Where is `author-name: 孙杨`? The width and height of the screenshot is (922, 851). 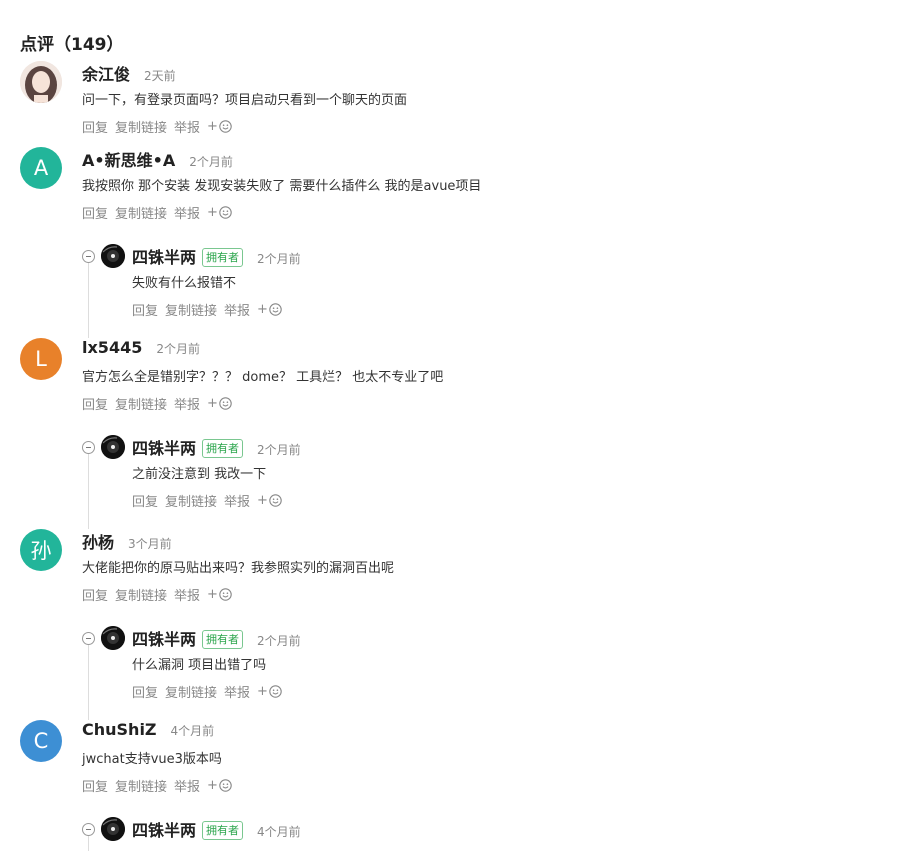 author-name: 孙杨 is located at coordinates (98, 541).